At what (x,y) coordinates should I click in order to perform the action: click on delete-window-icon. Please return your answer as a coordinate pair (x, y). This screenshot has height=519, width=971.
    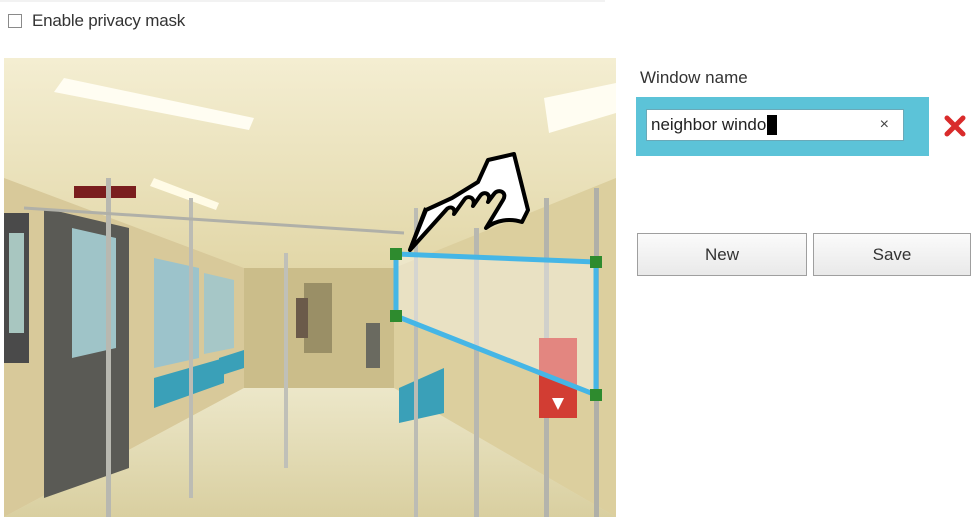
    Looking at the image, I should click on (955, 126).